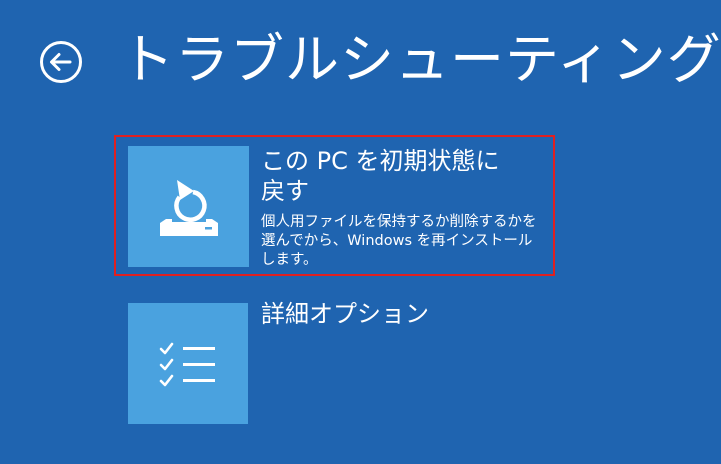  What do you see at coordinates (285, 191) in the screenshot?
I see `reset-pc-title-line2: 戻す` at bounding box center [285, 191].